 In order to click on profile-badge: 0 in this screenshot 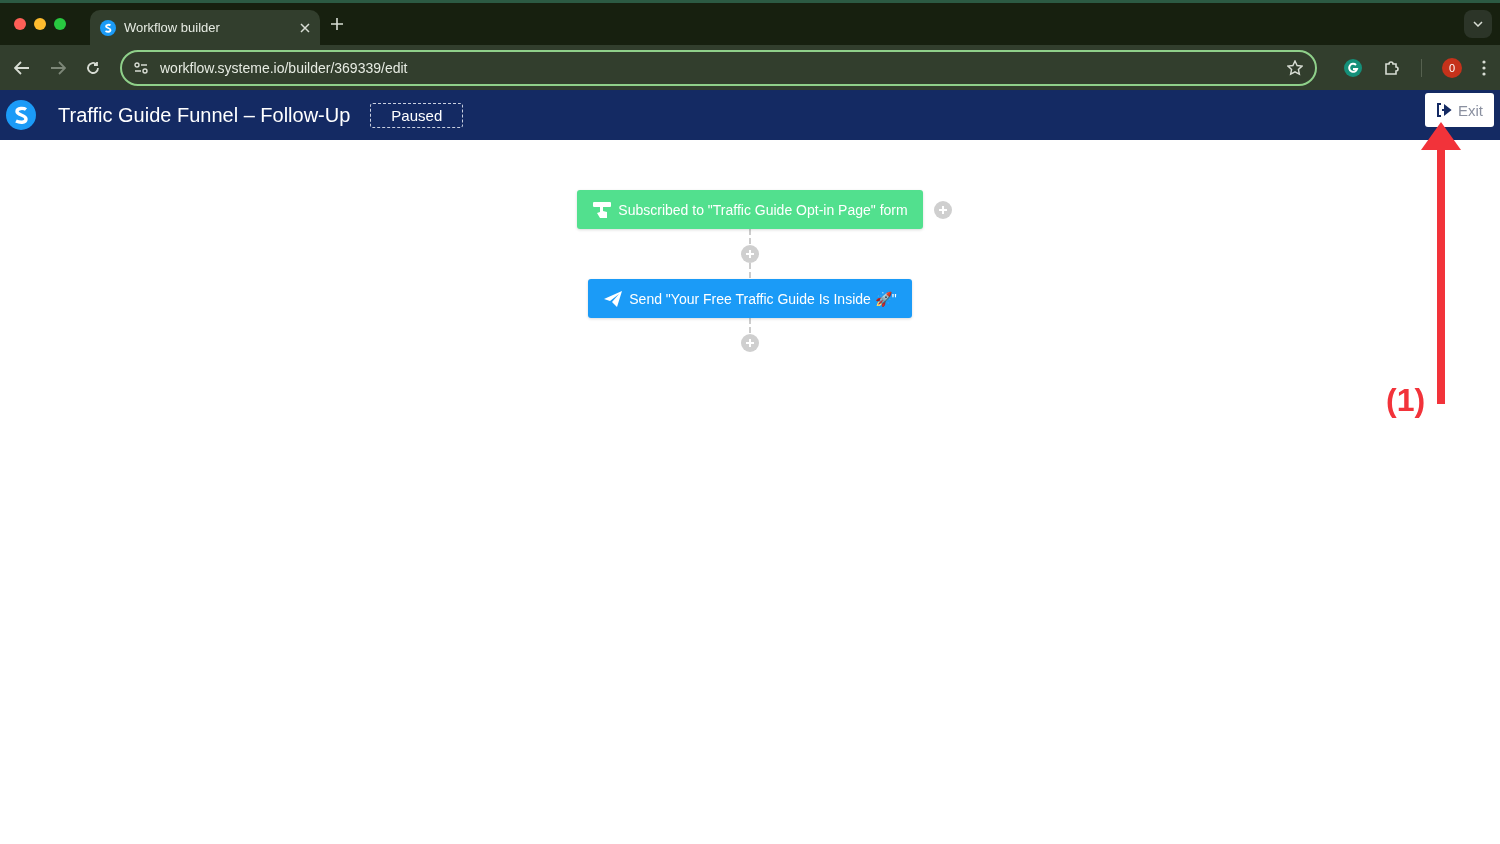, I will do `click(1452, 67)`.